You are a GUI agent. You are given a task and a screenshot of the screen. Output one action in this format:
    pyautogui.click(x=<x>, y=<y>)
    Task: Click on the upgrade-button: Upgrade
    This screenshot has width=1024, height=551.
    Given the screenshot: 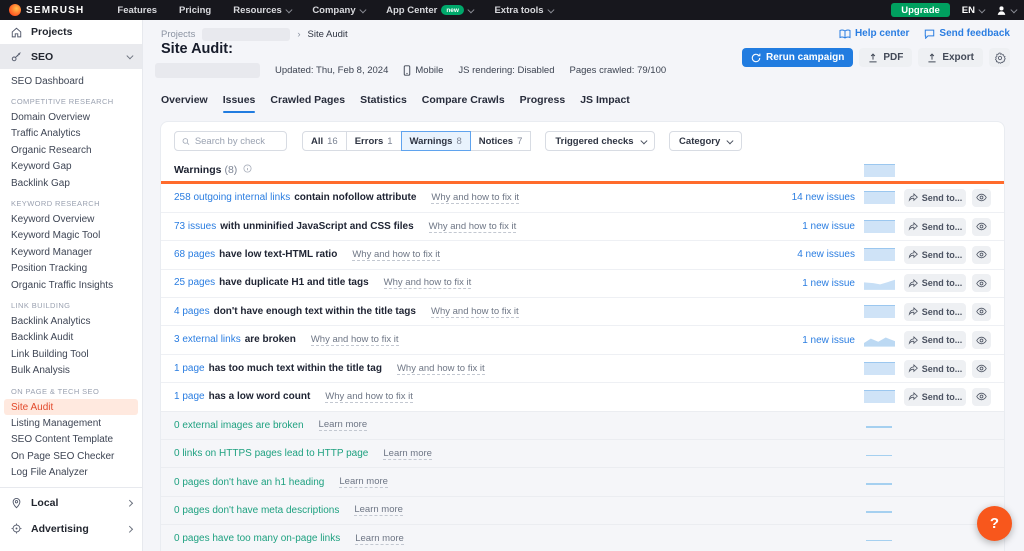 What is the action you would take?
    pyautogui.click(x=920, y=10)
    